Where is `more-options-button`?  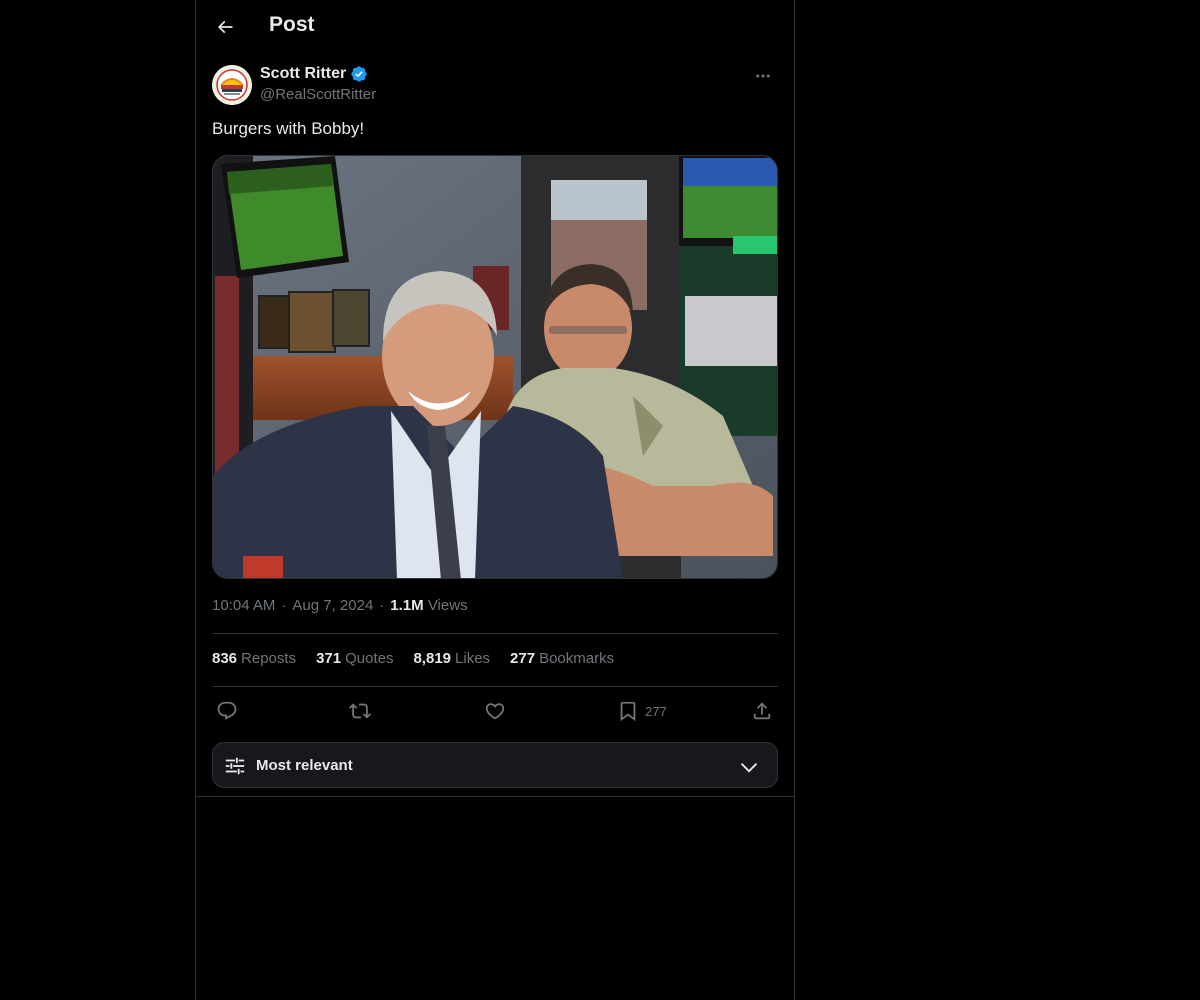
more-options-button is located at coordinates (763, 76).